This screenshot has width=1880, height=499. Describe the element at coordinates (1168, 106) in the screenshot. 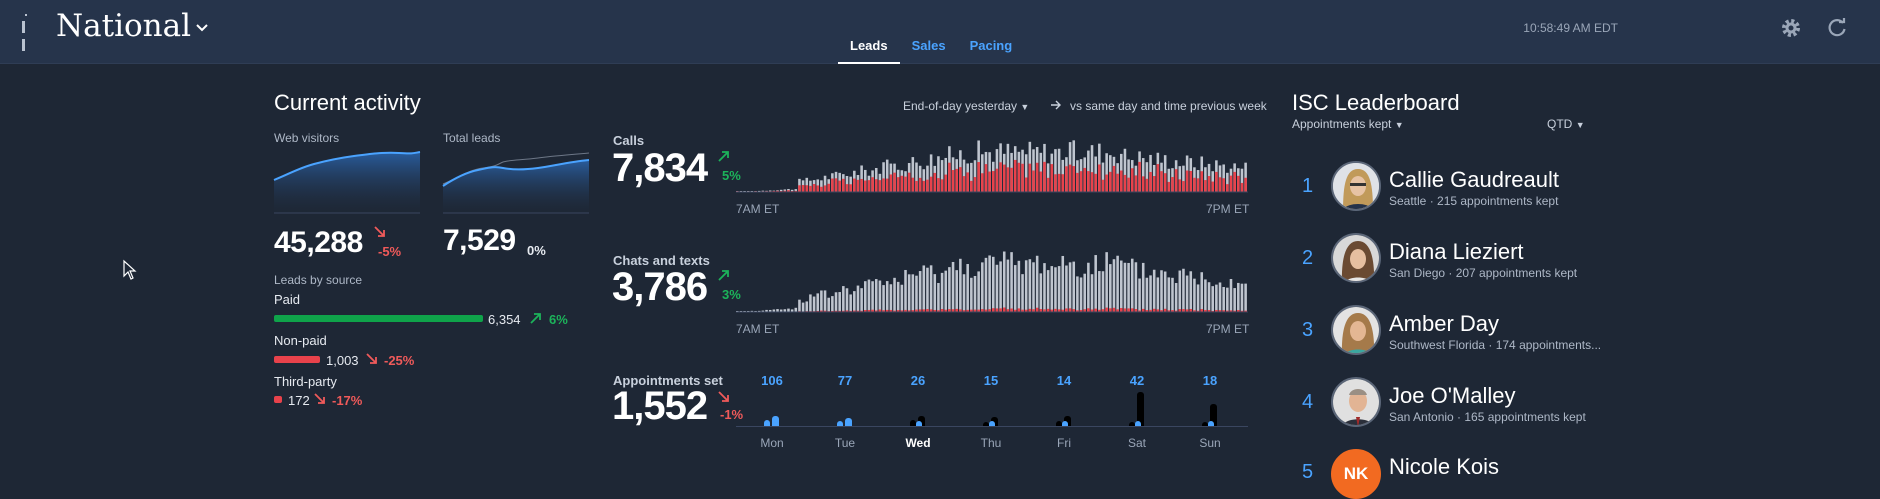

I see `comparison-label: vs same day and time previous week` at that location.